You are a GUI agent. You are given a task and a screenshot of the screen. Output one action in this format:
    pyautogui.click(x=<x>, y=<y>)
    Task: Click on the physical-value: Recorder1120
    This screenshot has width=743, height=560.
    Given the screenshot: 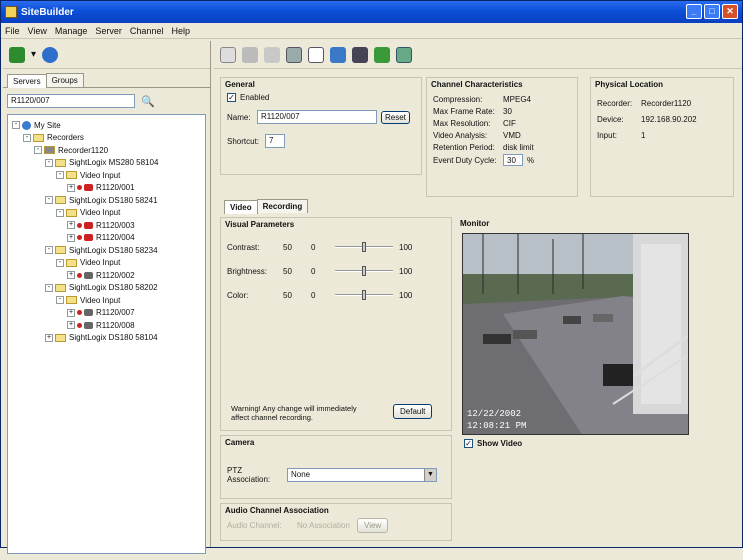 What is the action you would take?
    pyautogui.click(x=666, y=103)
    